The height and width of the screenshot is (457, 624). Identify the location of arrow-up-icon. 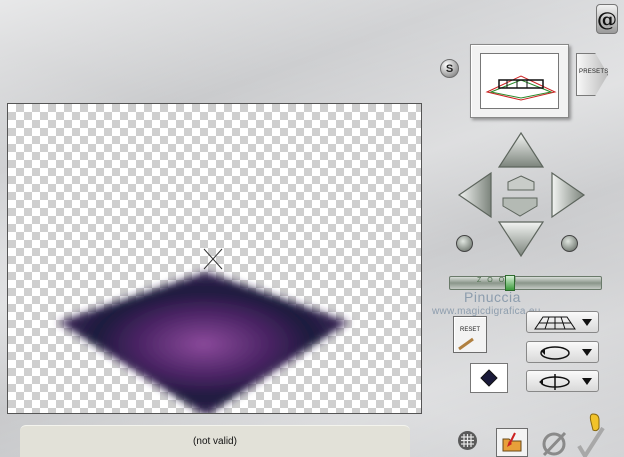
(521, 150).